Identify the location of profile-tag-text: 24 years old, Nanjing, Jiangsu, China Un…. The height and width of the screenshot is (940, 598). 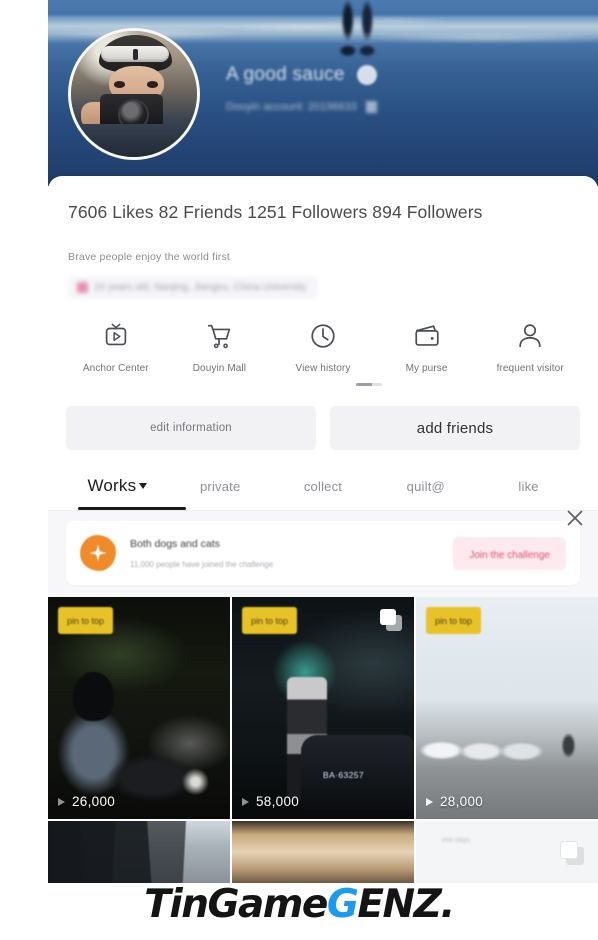
(200, 287).